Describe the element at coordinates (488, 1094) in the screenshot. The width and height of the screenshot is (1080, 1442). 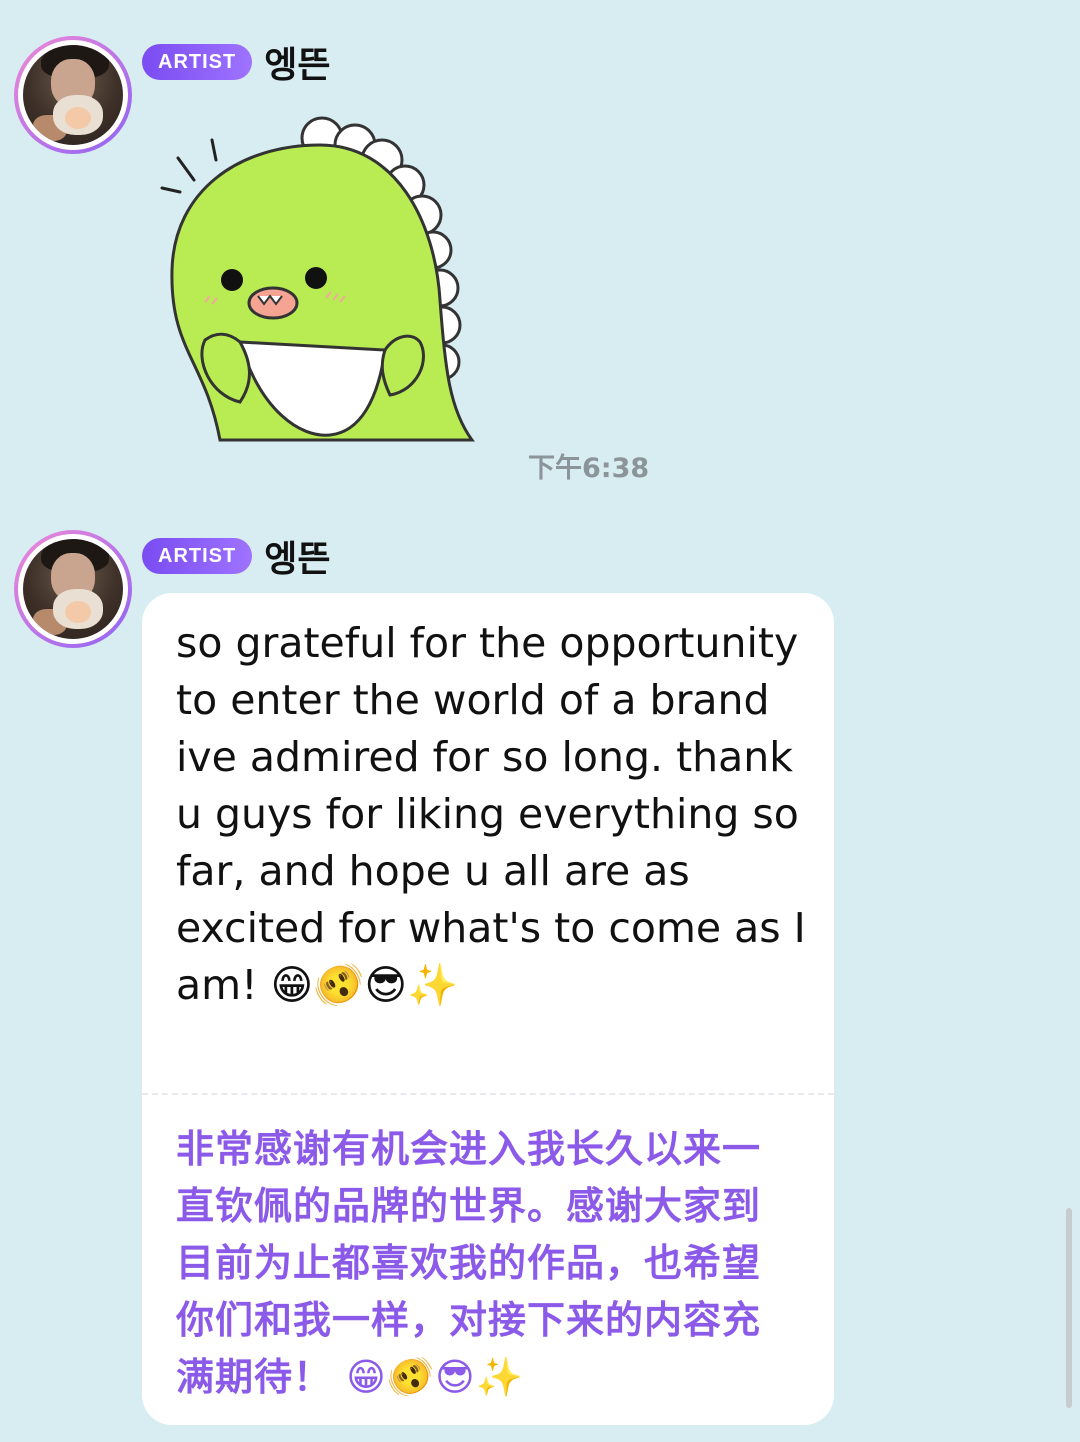
I see `translation-divider` at that location.